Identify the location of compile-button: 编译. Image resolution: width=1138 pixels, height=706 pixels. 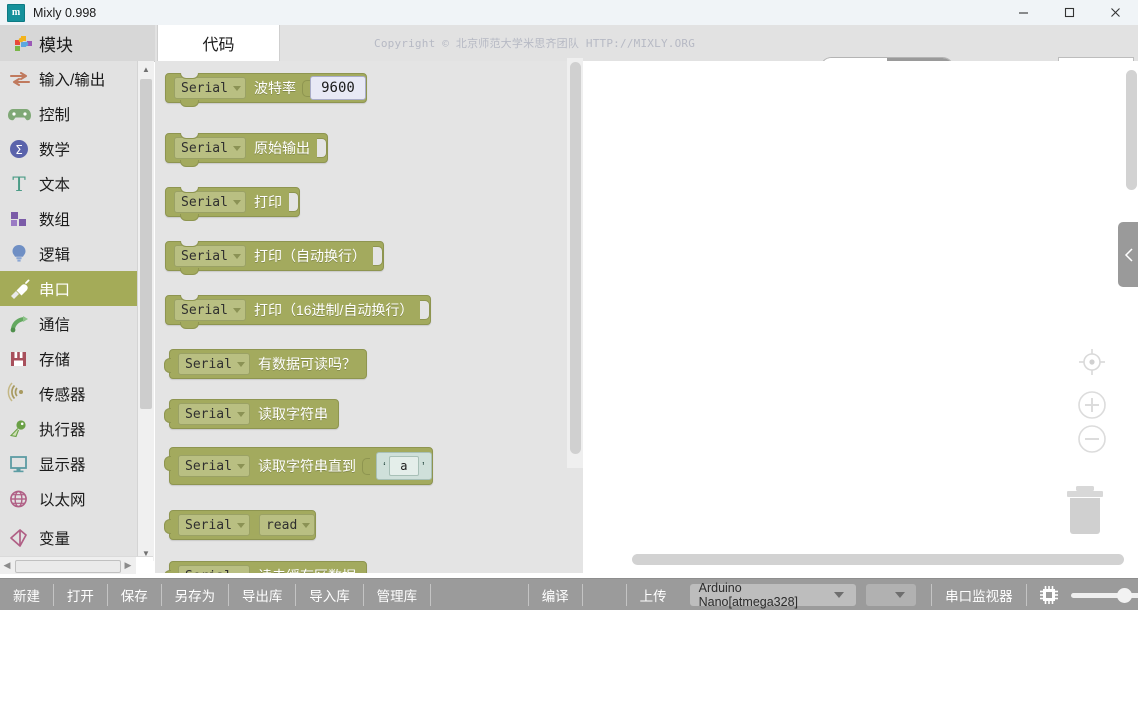
(555, 595).